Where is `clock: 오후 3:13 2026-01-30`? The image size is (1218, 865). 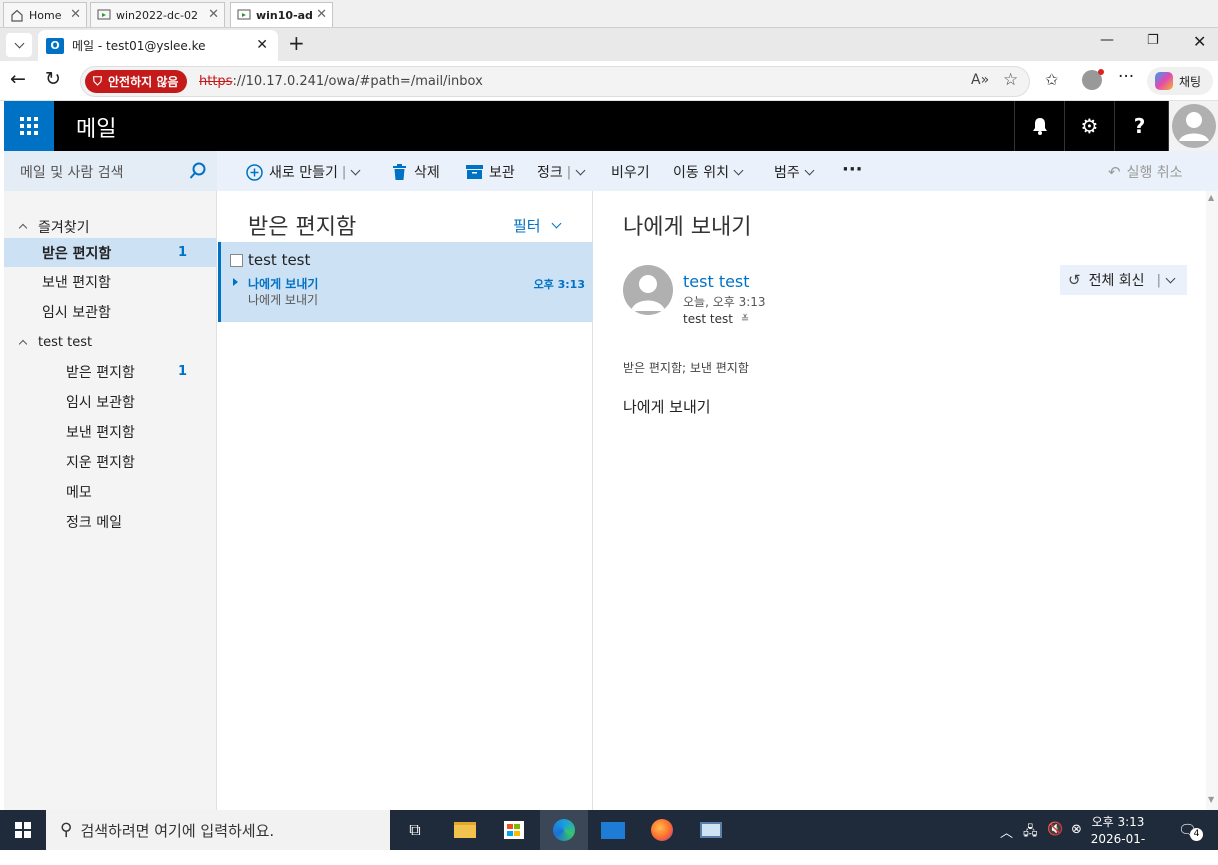
clock: 오후 3:13 2026-01-30 is located at coordinates (1118, 839).